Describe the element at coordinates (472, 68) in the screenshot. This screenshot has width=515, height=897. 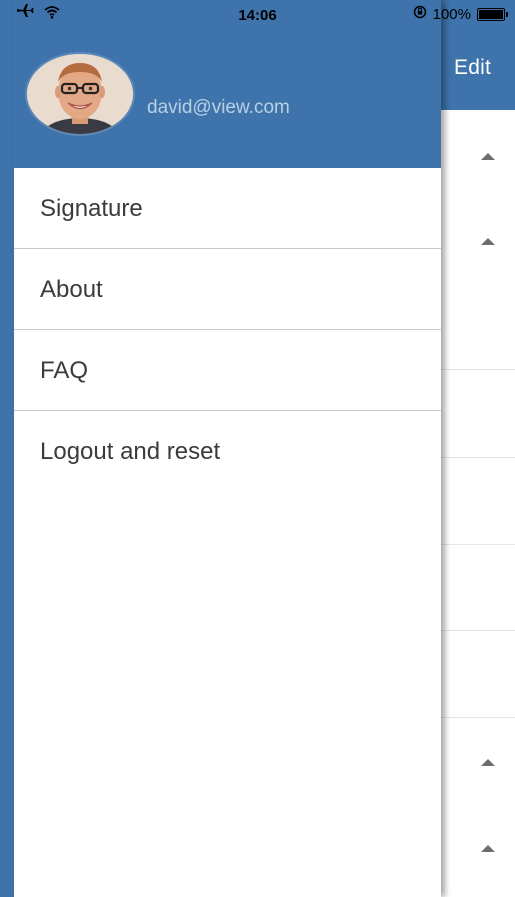
I see `edit-button: Edit` at that location.